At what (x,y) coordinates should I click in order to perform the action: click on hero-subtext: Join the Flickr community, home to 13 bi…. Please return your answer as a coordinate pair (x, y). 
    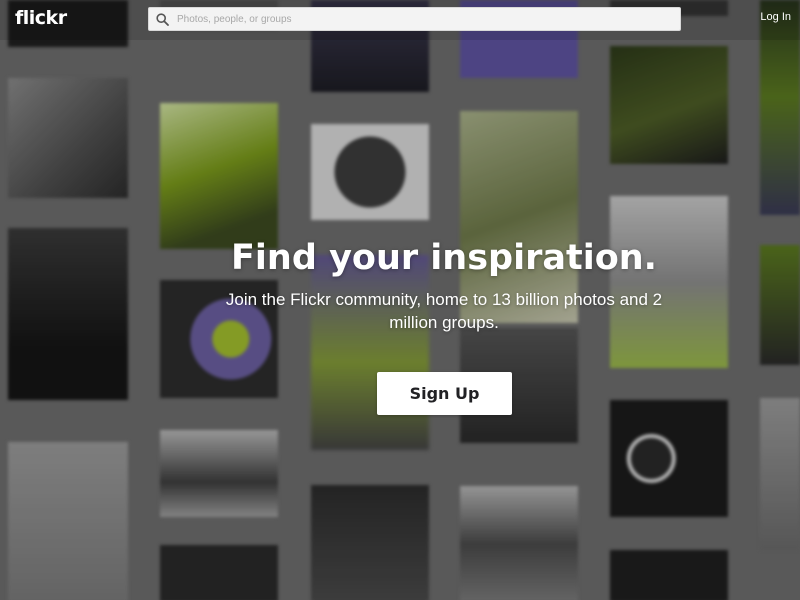
    Looking at the image, I should click on (444, 311).